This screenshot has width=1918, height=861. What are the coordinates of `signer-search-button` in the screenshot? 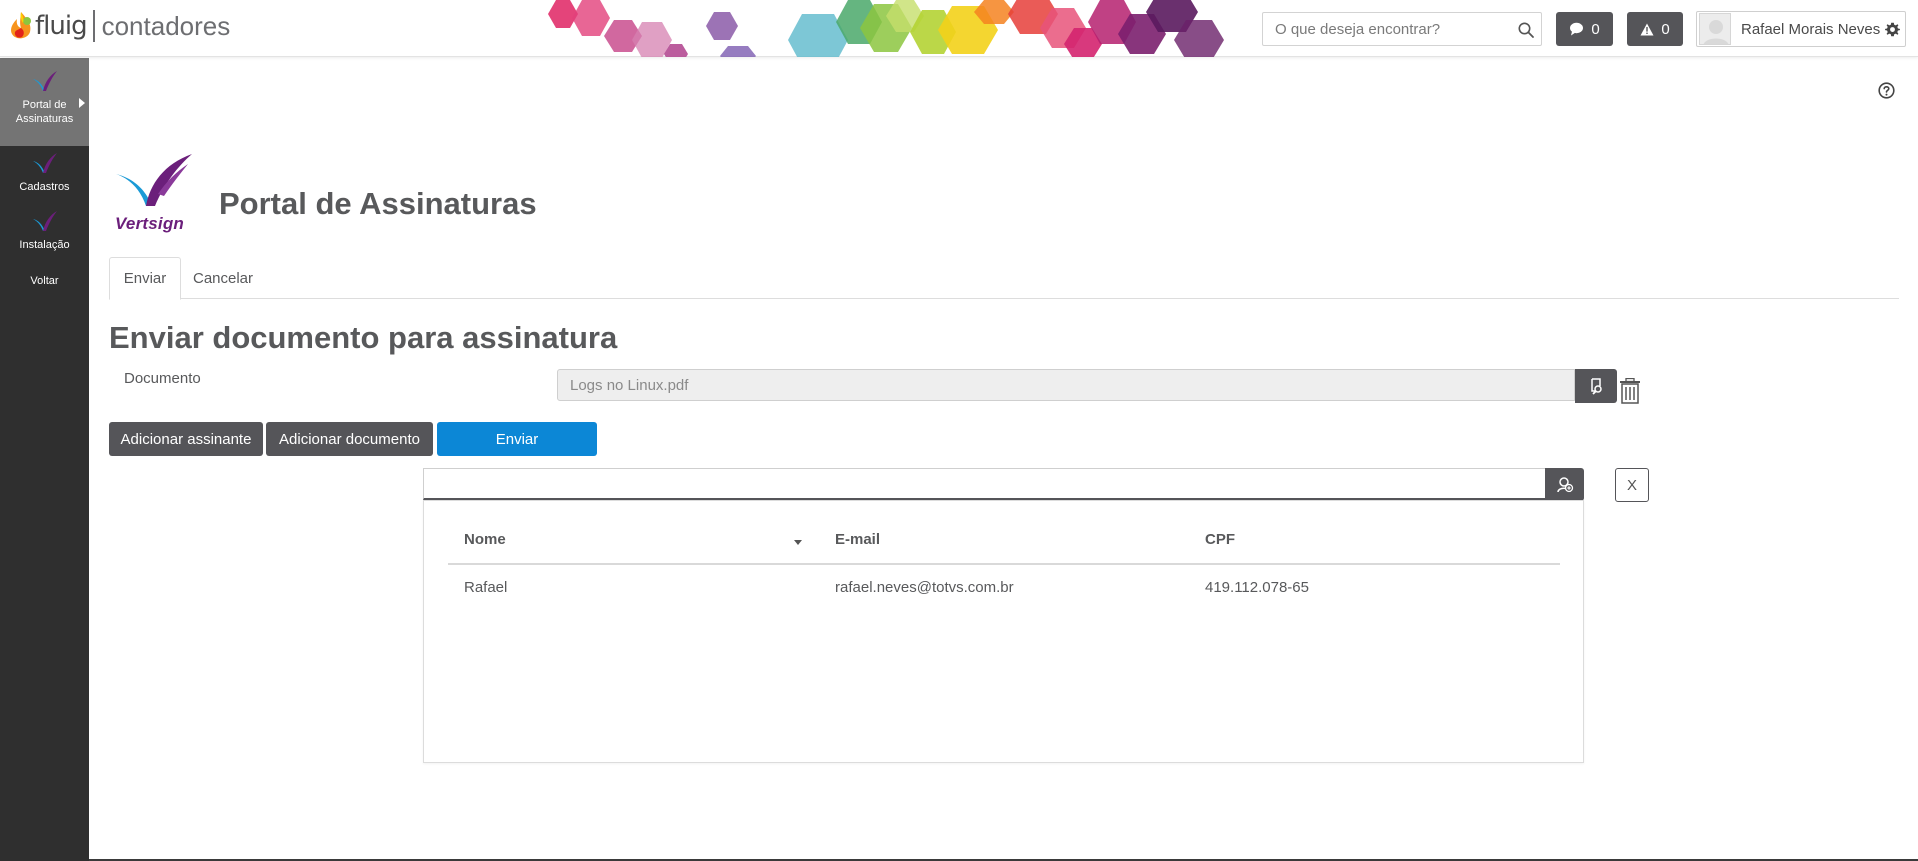 It's located at (1564, 484).